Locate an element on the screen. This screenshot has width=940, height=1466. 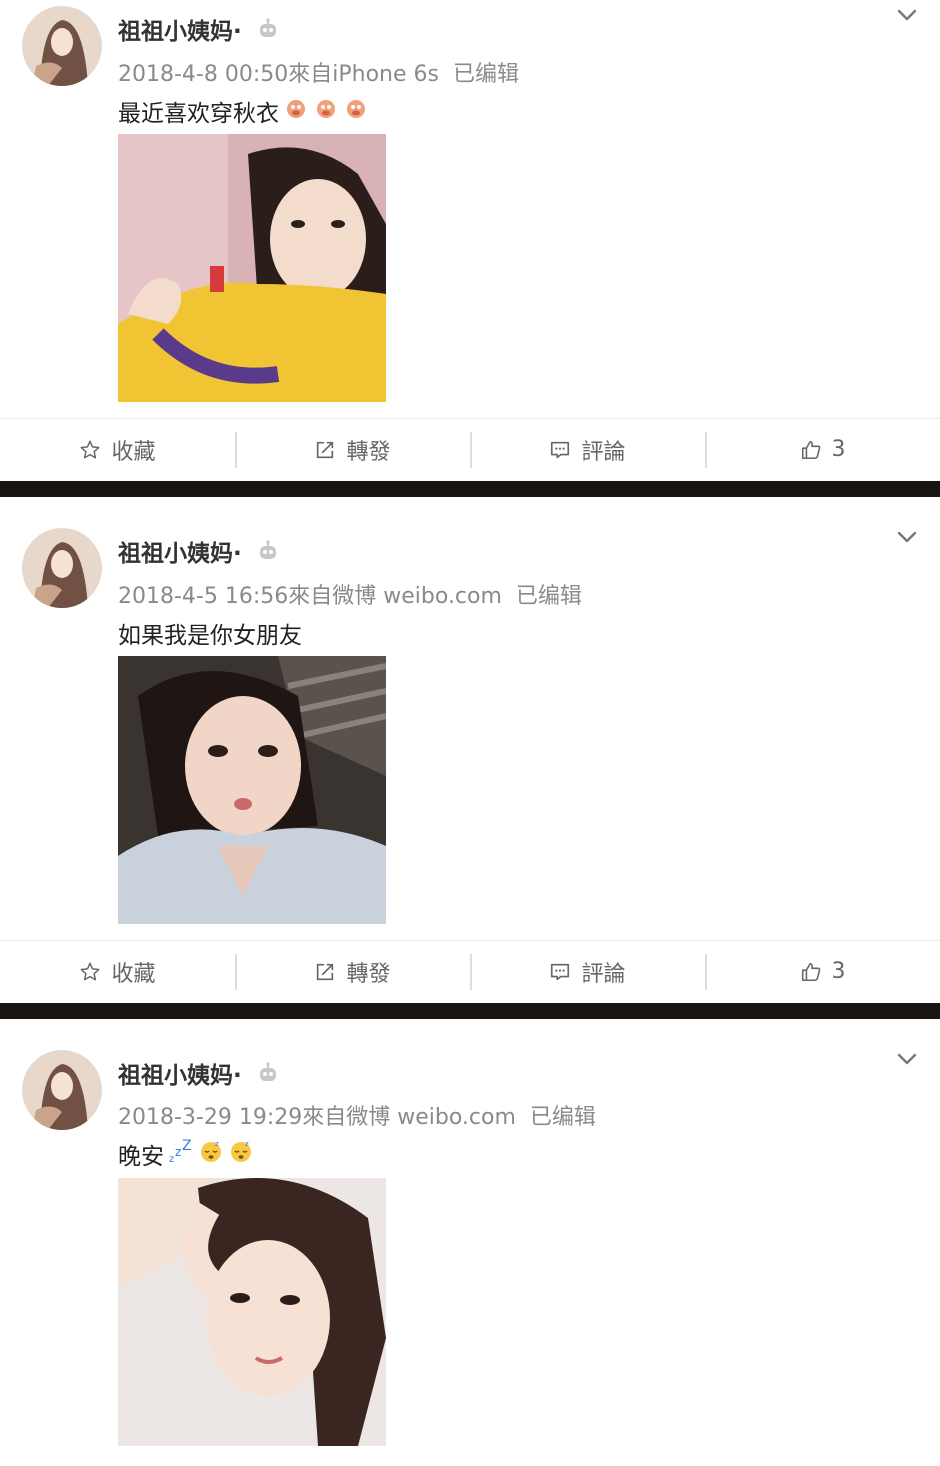
post-meta: 2018-3-29 19:29來自微博 weibo.com 已编辑 is located at coordinates (357, 1115).